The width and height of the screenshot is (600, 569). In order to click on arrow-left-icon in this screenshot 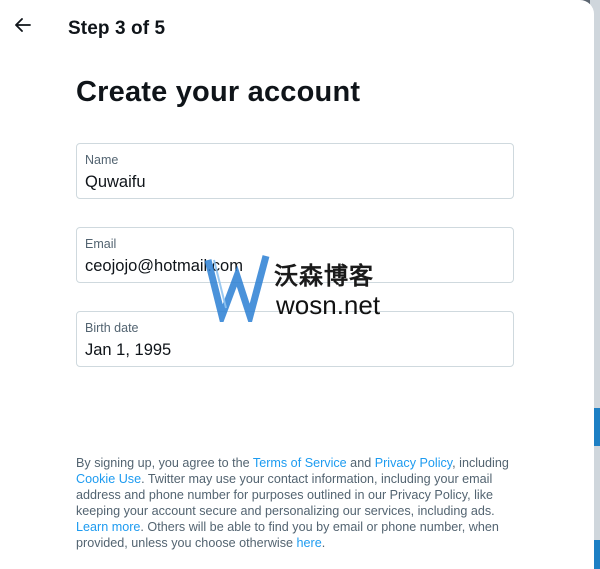, I will do `click(23, 25)`.